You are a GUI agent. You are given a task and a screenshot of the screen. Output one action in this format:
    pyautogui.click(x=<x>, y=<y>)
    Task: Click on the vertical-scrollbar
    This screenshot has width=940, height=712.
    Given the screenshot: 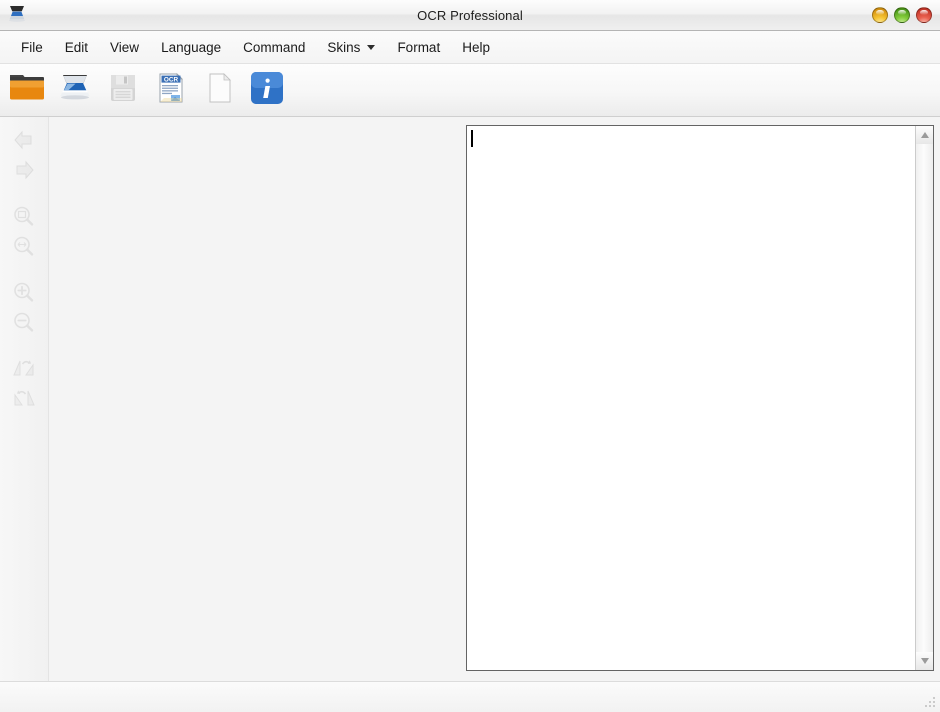 What is the action you would take?
    pyautogui.click(x=924, y=398)
    